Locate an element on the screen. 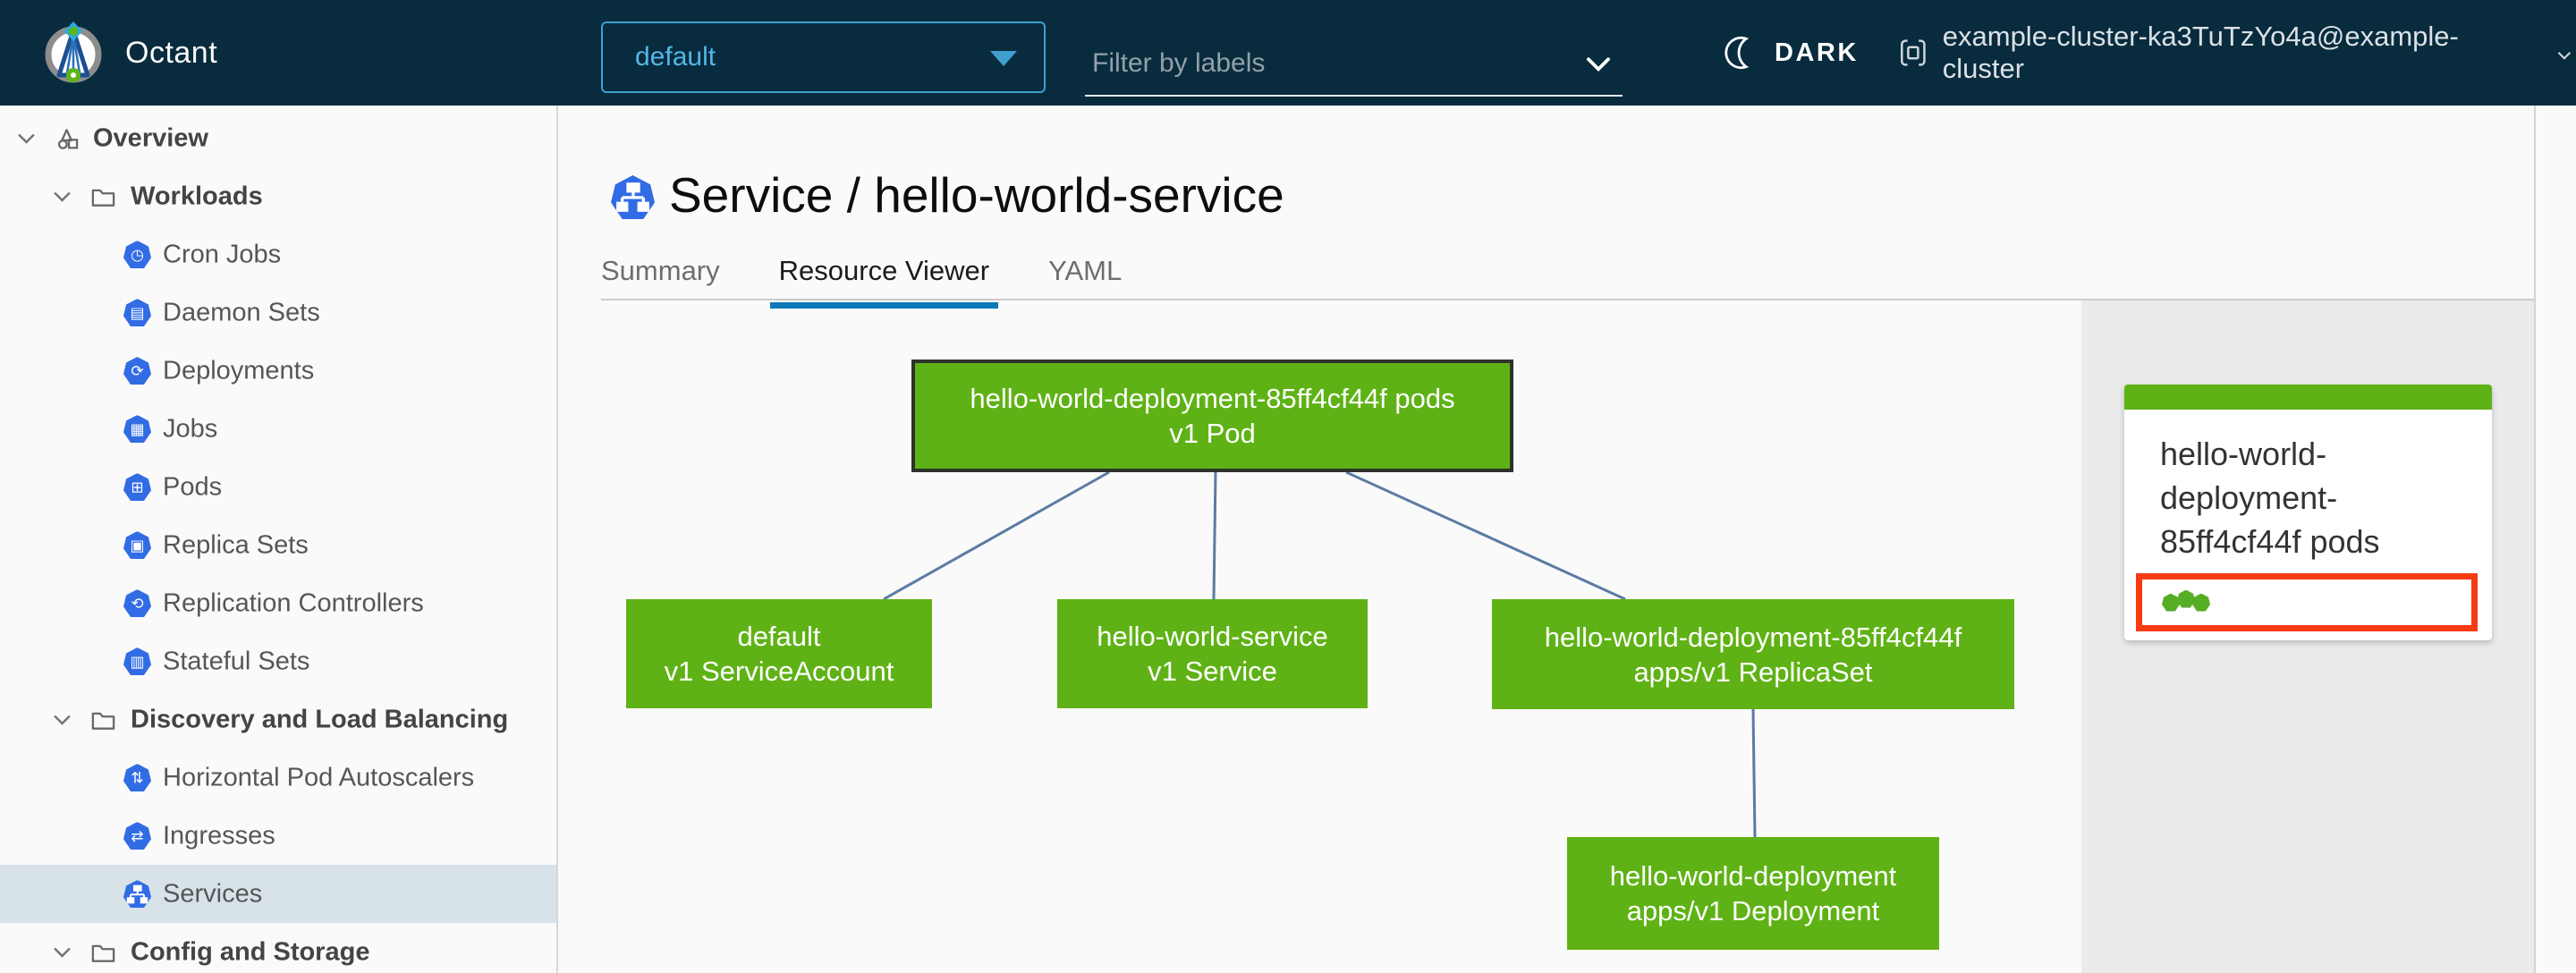 The image size is (2576, 973). sidebar-item-label: Replica Sets is located at coordinates (236, 544).